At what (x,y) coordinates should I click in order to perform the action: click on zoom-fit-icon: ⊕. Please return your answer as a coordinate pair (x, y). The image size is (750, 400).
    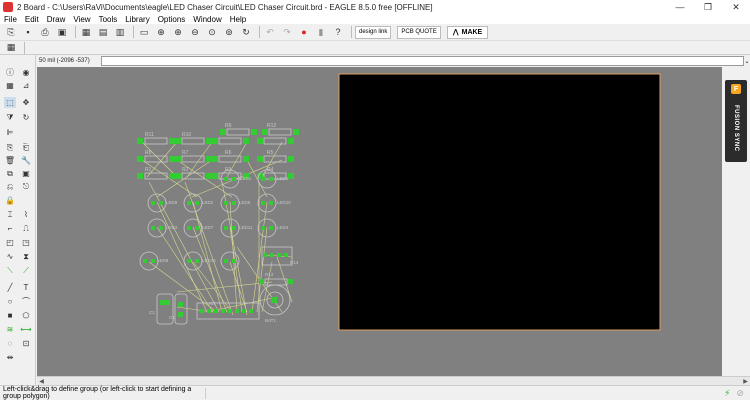
    Looking at the image, I should click on (161, 32).